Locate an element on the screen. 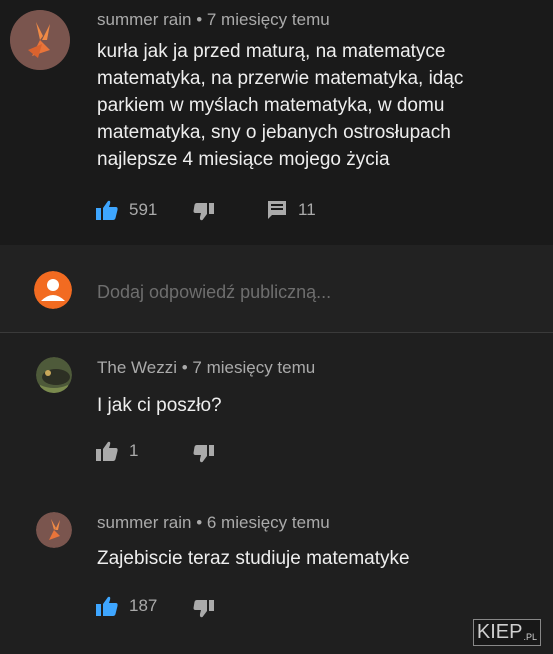 This screenshot has height=654, width=553. like-count: 591 is located at coordinates (143, 209).